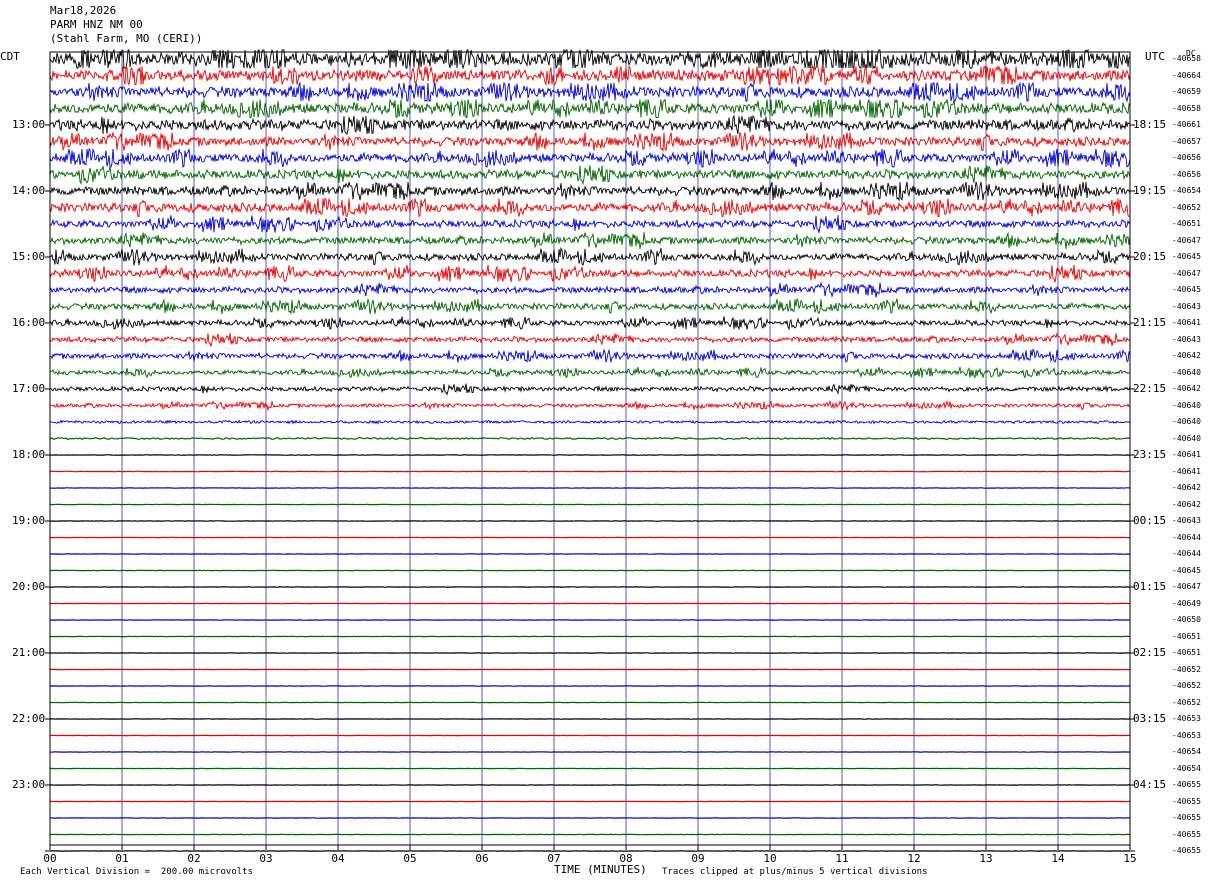 Image resolution: width=1210 pixels, height=886 pixels. What do you see at coordinates (122, 858) in the screenshot?
I see `x-tick-label: 01` at bounding box center [122, 858].